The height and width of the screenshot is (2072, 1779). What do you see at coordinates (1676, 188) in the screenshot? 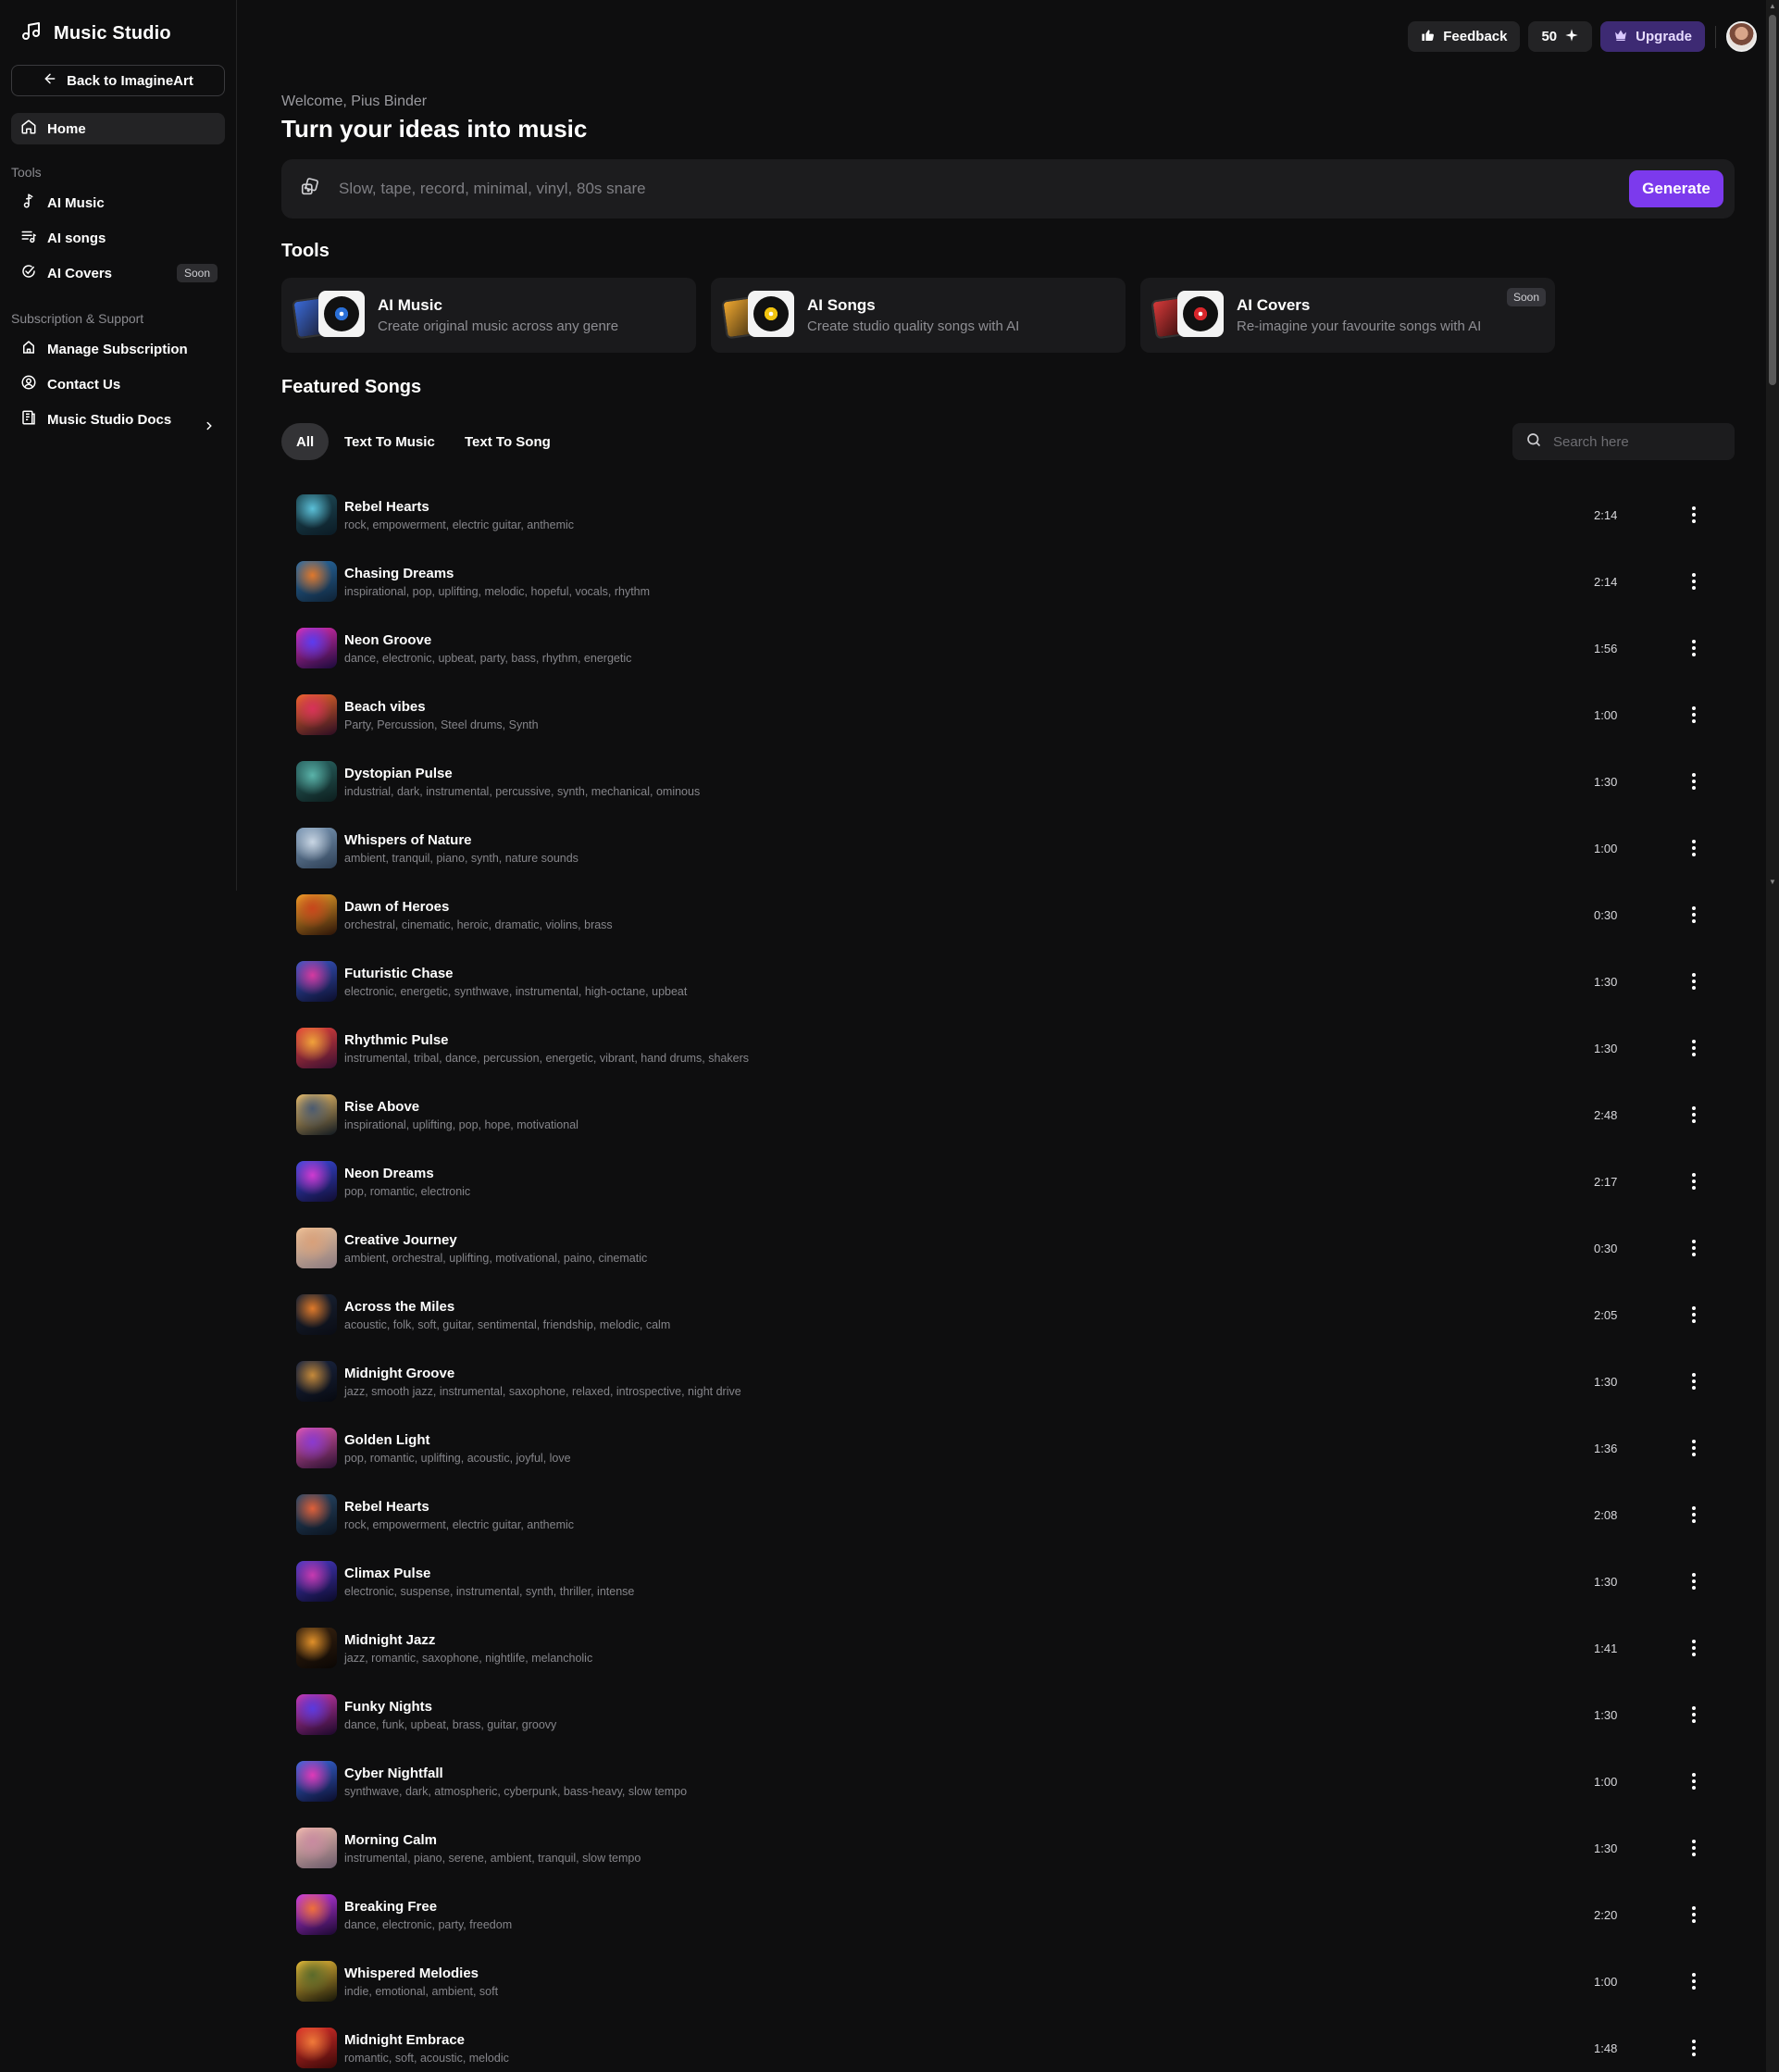
I see `generate-button: Generate` at bounding box center [1676, 188].